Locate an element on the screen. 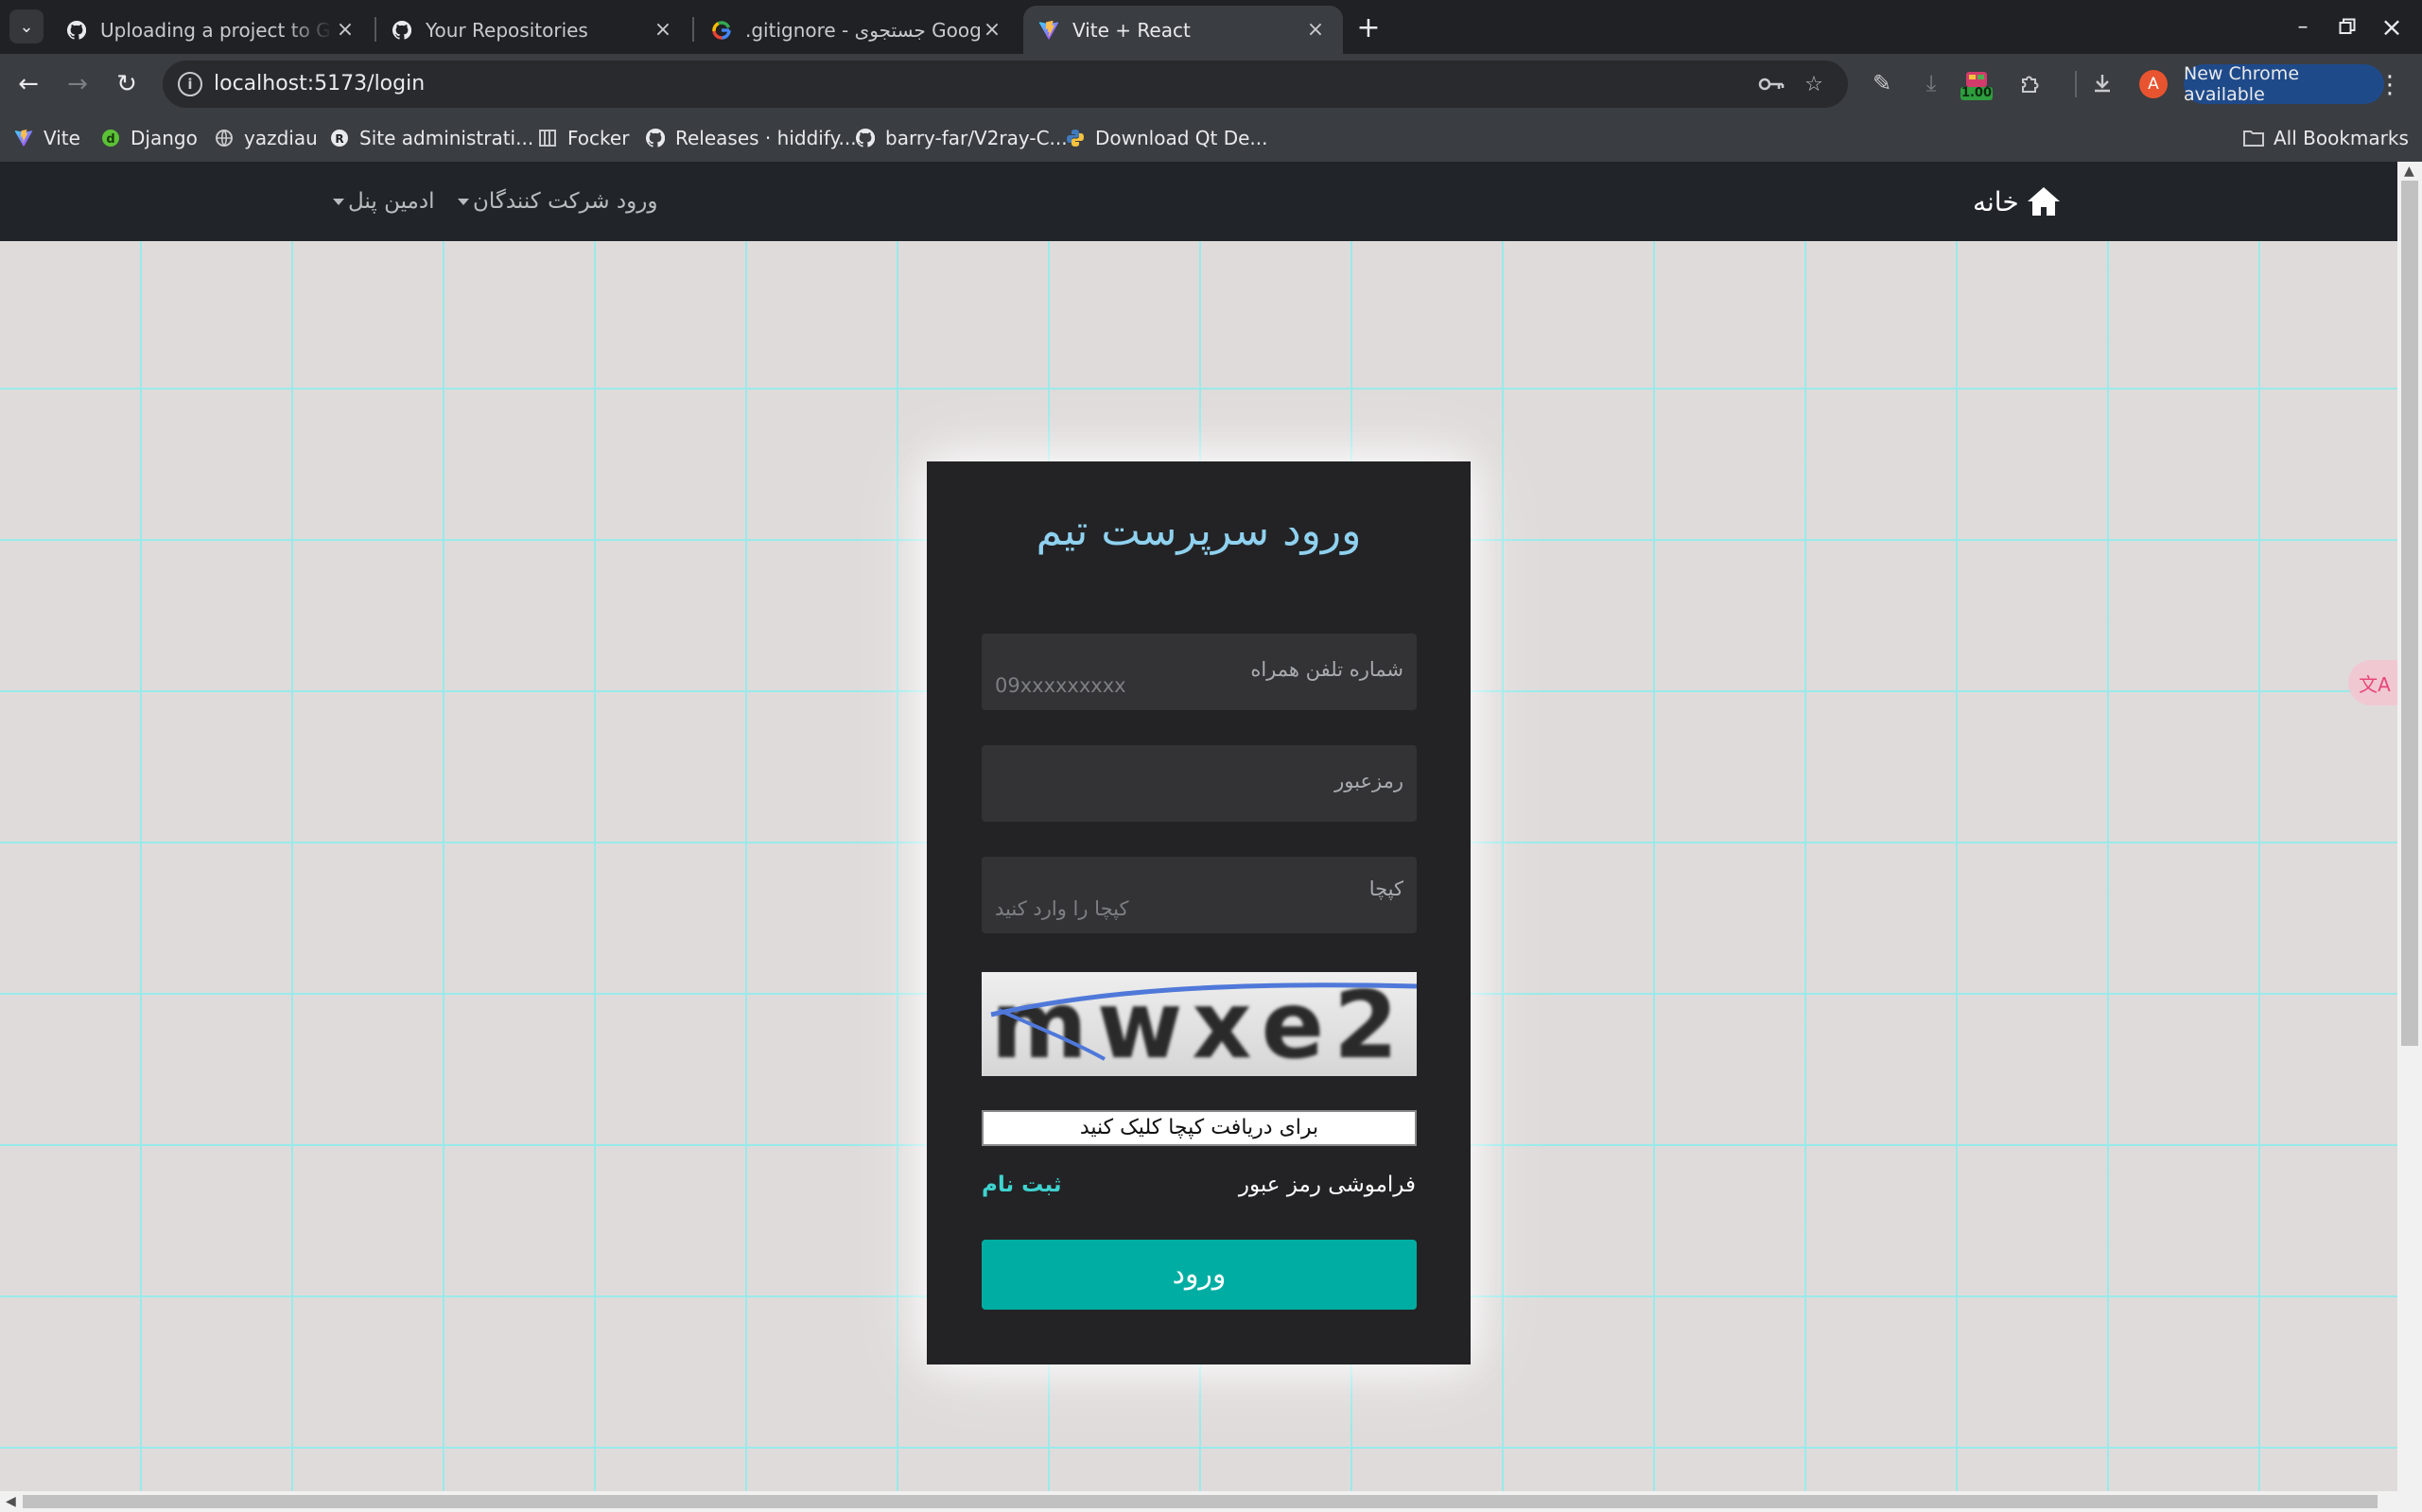  password-field: رمزعبور is located at coordinates (1199, 784).